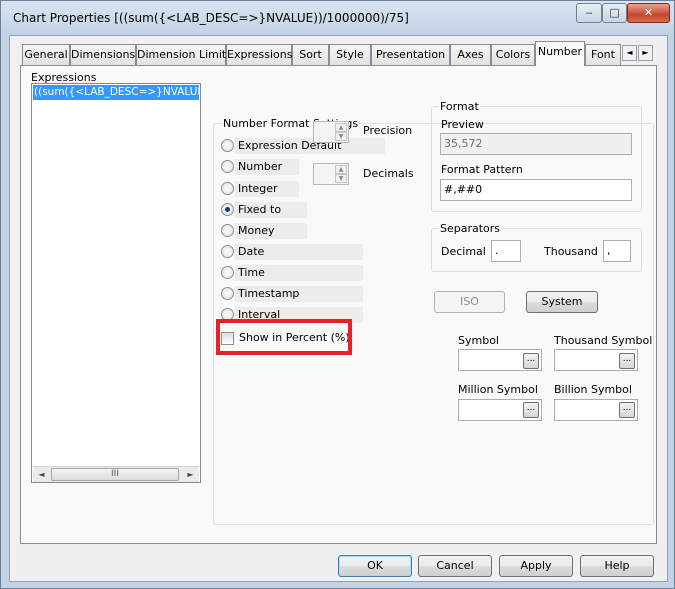  I want to click on separators-group-label: Separators, so click(470, 228).